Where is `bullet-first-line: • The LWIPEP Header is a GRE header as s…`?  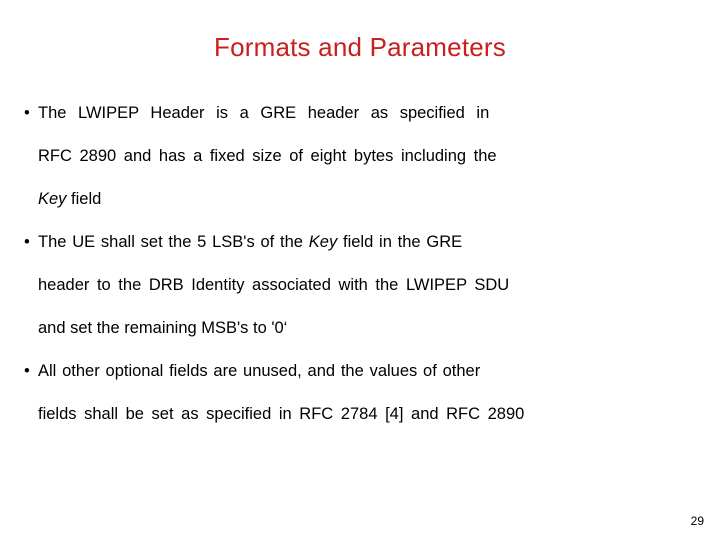 bullet-first-line: • The LWIPEP Header is a GRE header as s… is located at coordinates (358, 113).